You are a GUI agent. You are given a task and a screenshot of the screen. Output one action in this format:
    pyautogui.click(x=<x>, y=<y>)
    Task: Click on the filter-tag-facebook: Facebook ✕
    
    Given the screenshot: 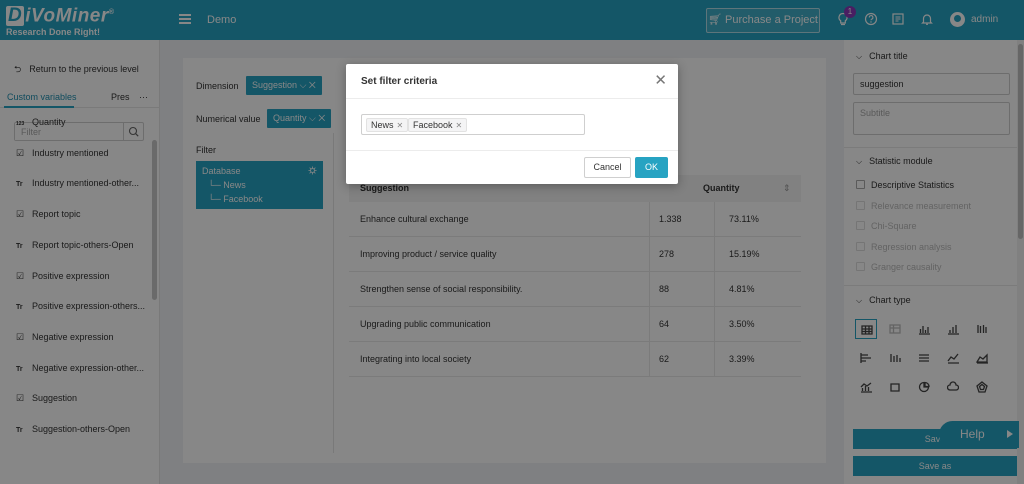 What is the action you would take?
    pyautogui.click(x=438, y=125)
    